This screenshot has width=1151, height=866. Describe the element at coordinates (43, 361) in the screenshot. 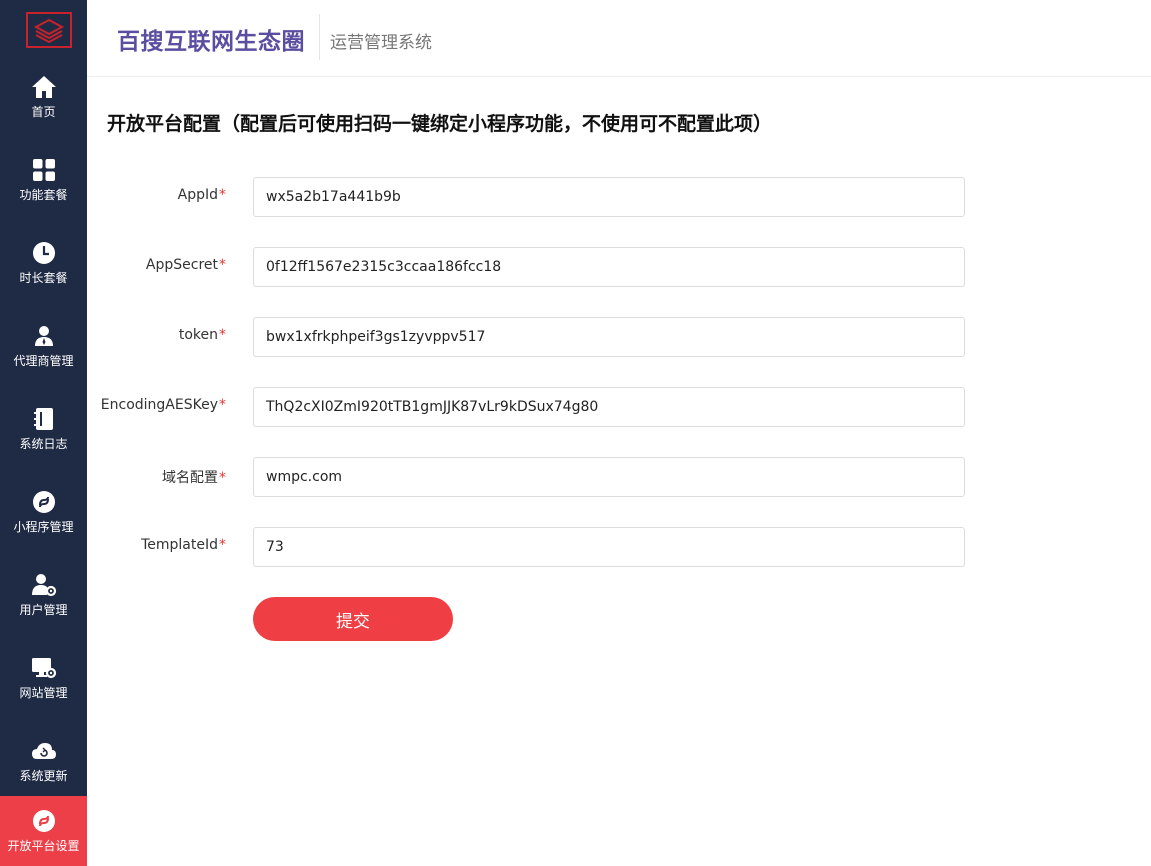

I see `sidebar-item-label: 代理商管理` at that location.